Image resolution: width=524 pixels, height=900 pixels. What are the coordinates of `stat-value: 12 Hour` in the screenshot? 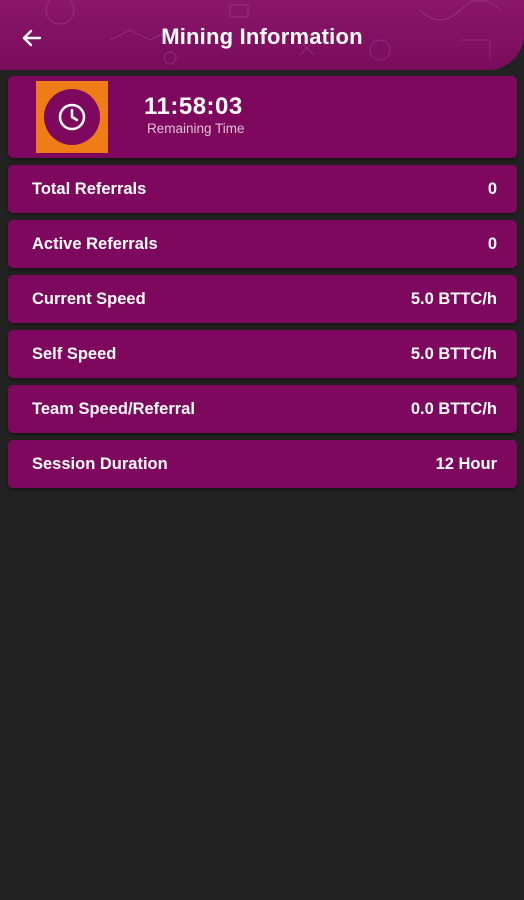 It's located at (466, 463).